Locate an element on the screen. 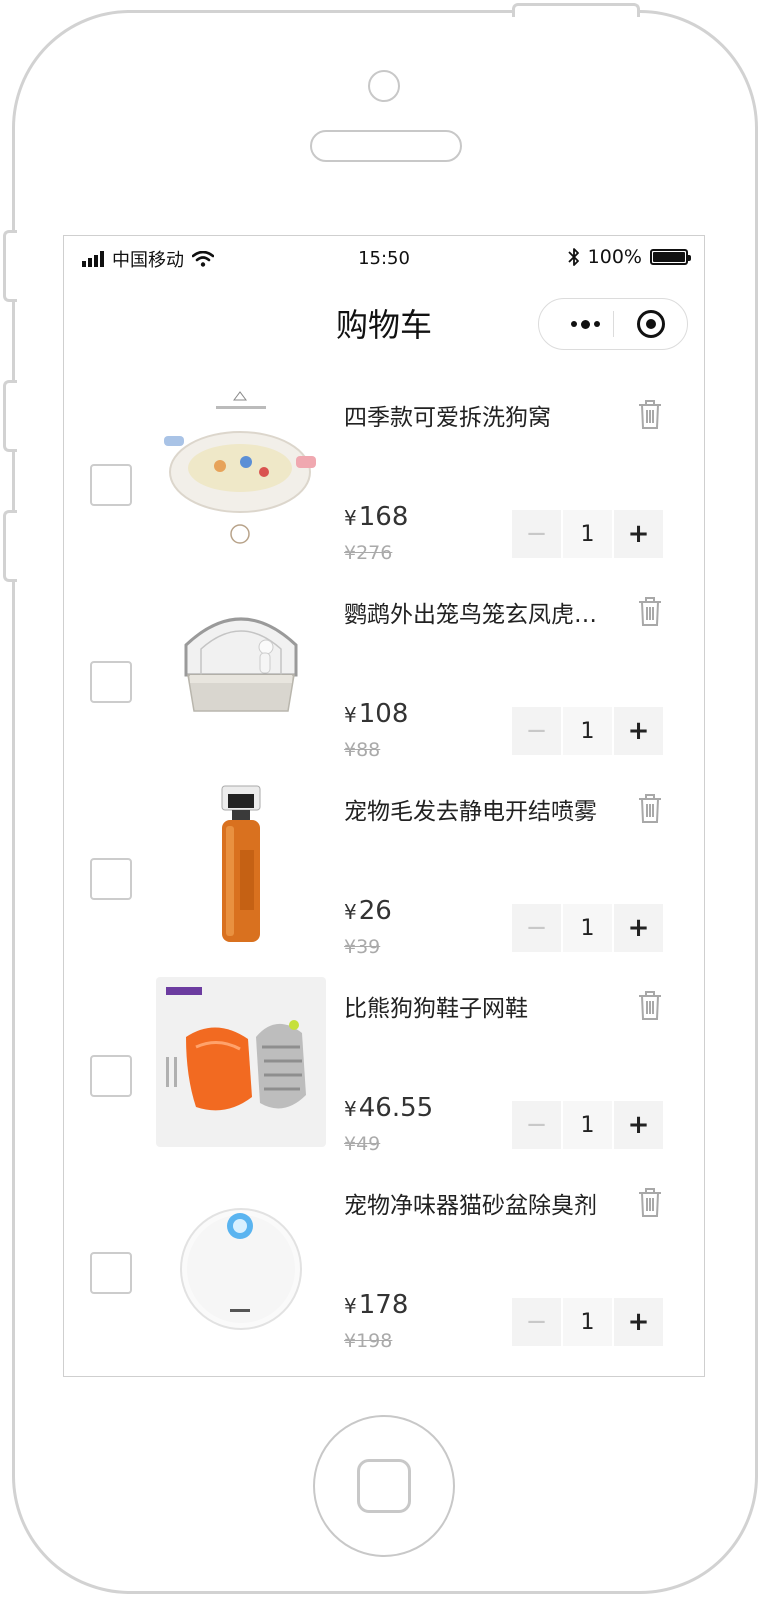 The image size is (770, 1604). battery-percent: 100% is located at coordinates (614, 257).